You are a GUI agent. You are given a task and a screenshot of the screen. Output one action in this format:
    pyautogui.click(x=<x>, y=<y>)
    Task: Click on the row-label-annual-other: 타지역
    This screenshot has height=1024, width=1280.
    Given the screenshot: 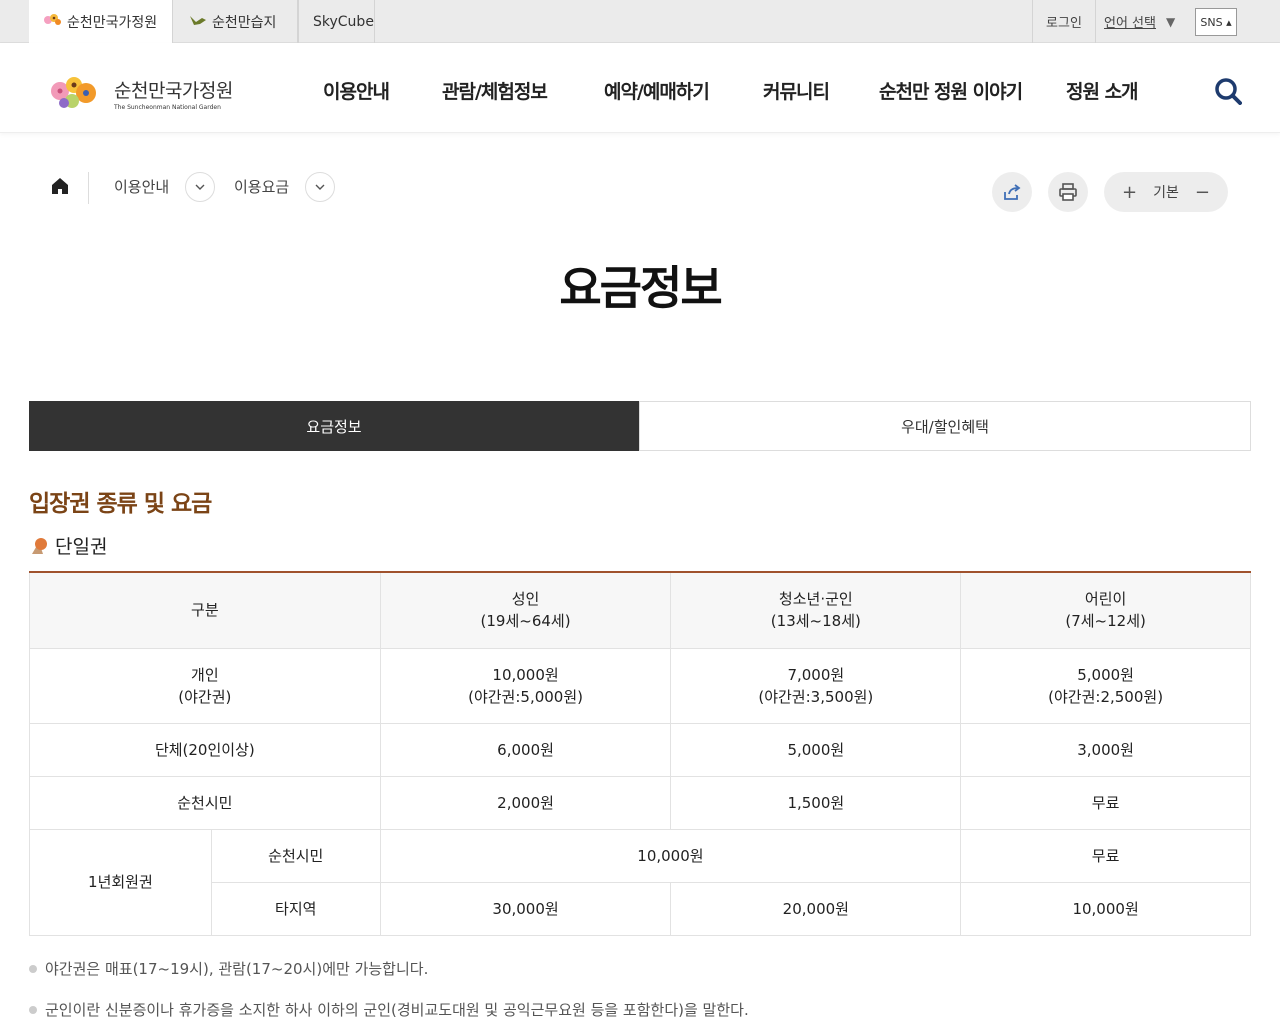 What is the action you would take?
    pyautogui.click(x=295, y=908)
    